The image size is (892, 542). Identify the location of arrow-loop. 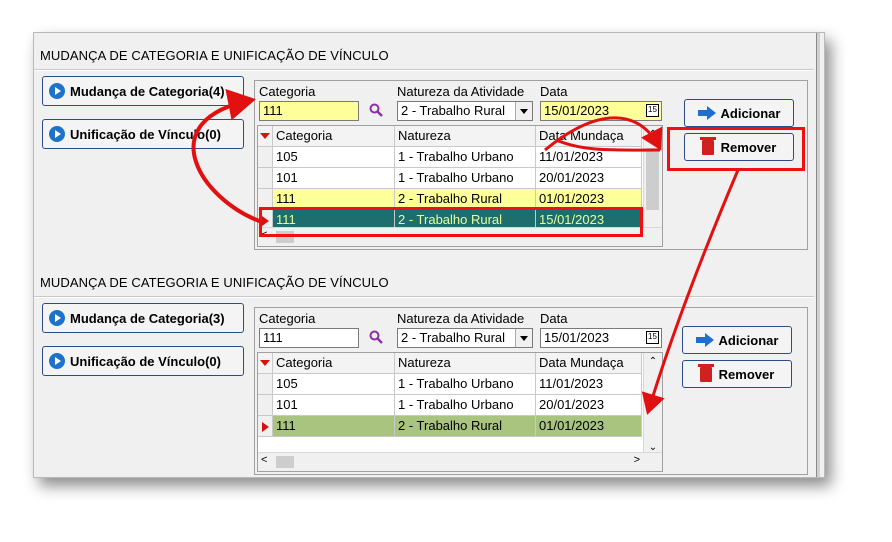
(608, 145).